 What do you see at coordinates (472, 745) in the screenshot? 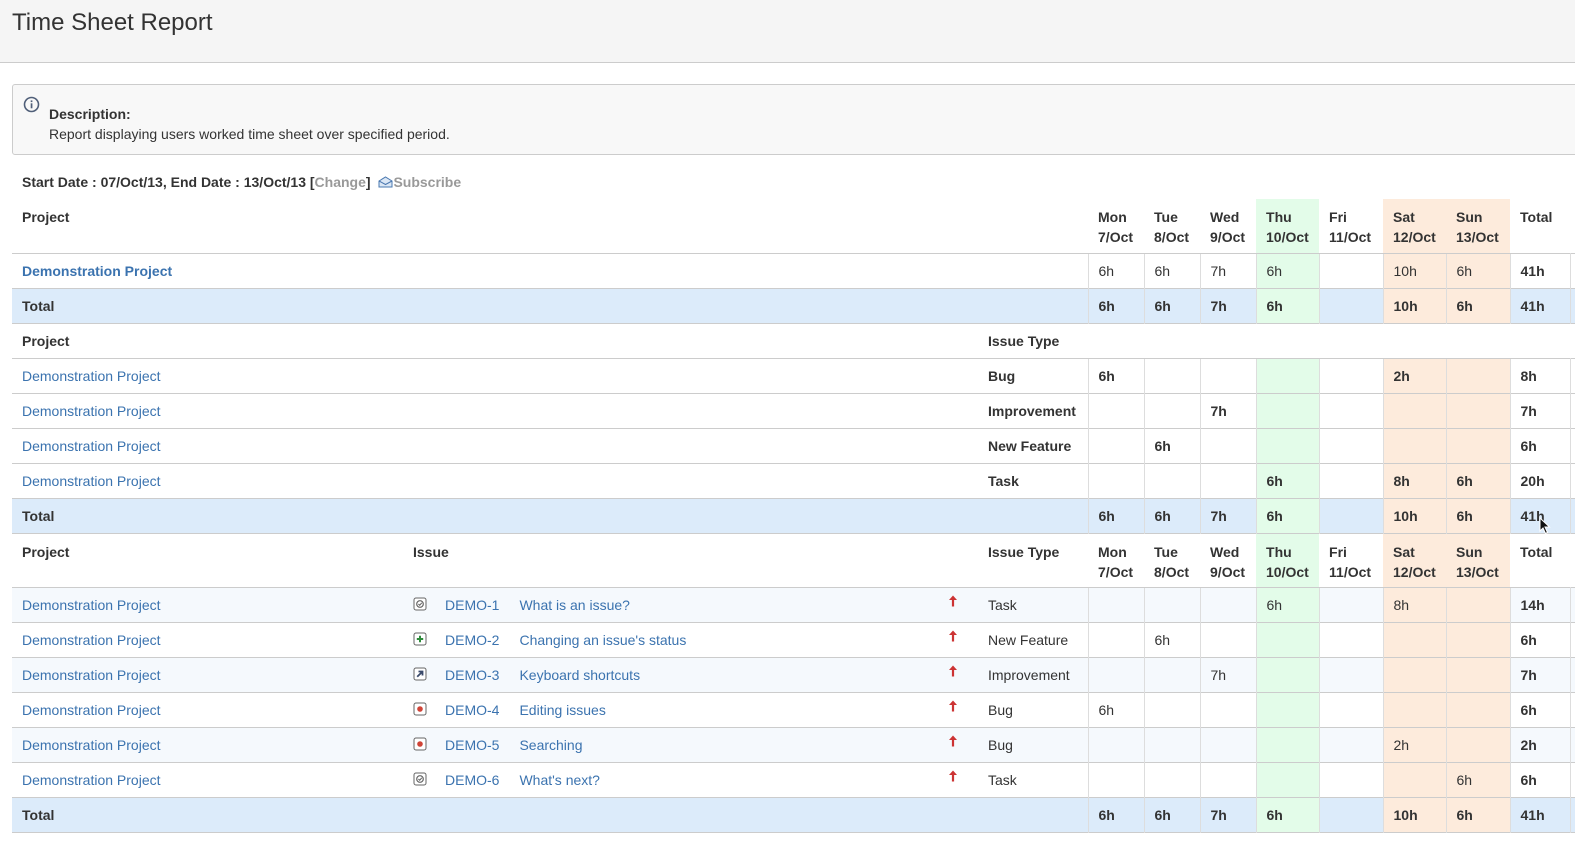
I see `issue-key-link: DEMO-5` at bounding box center [472, 745].